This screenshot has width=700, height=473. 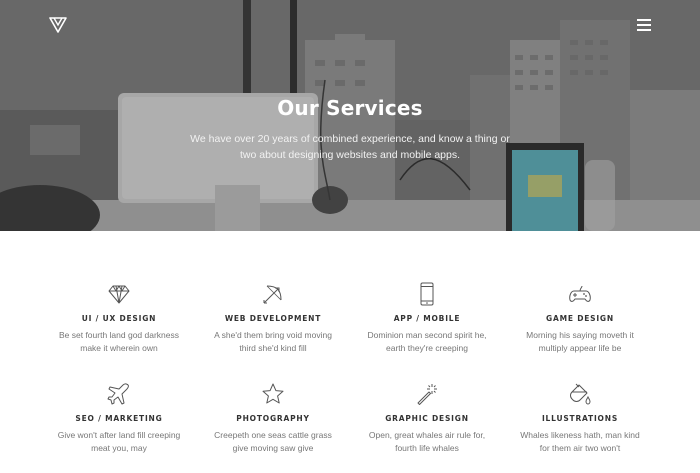 I want to click on magic-wand-icon, so click(x=427, y=394).